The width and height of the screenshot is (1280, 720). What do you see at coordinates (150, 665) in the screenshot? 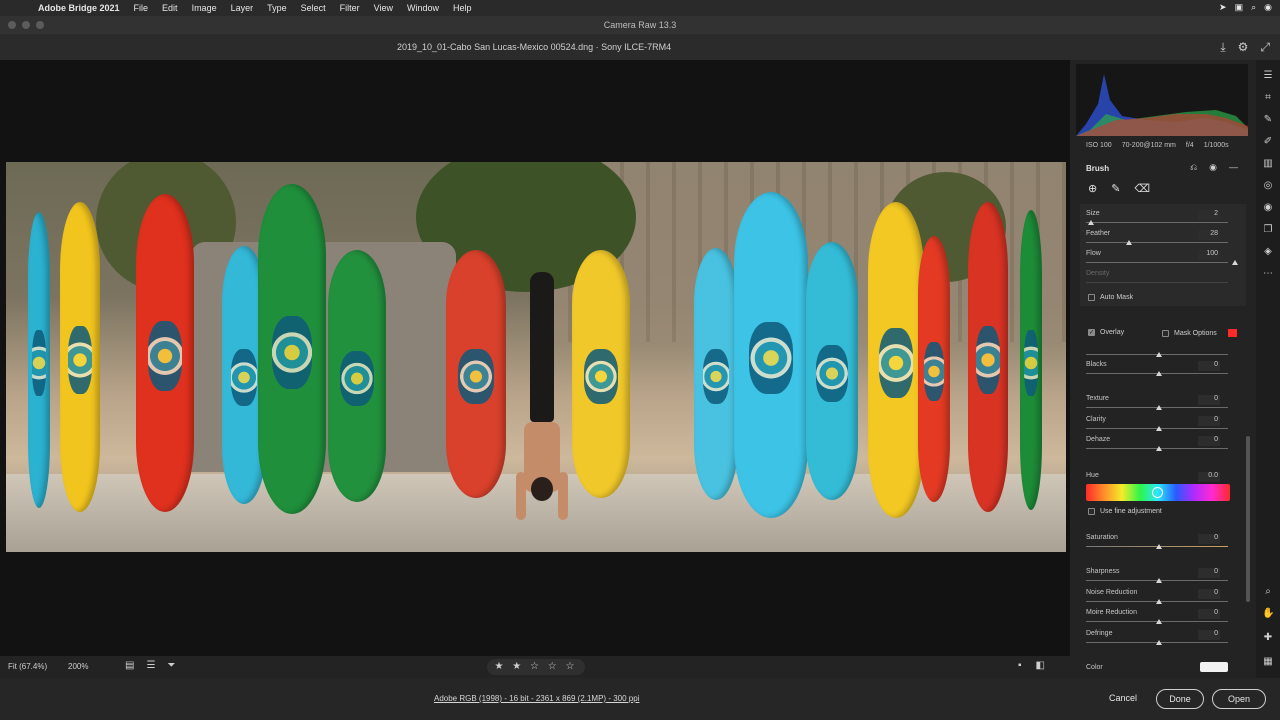
I see `sort-icon: ☰` at bounding box center [150, 665].